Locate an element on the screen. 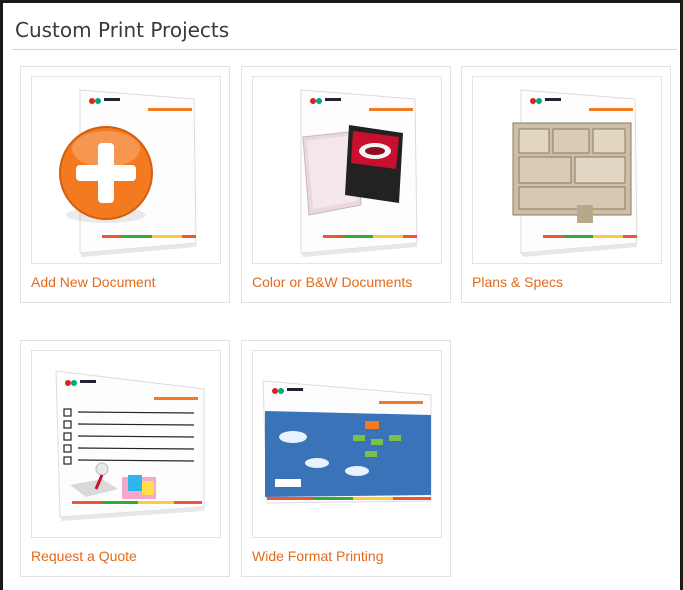 Image resolution: width=683 pixels, height=590 pixels. project-card-request-quote: Request a Quote is located at coordinates (125, 458).